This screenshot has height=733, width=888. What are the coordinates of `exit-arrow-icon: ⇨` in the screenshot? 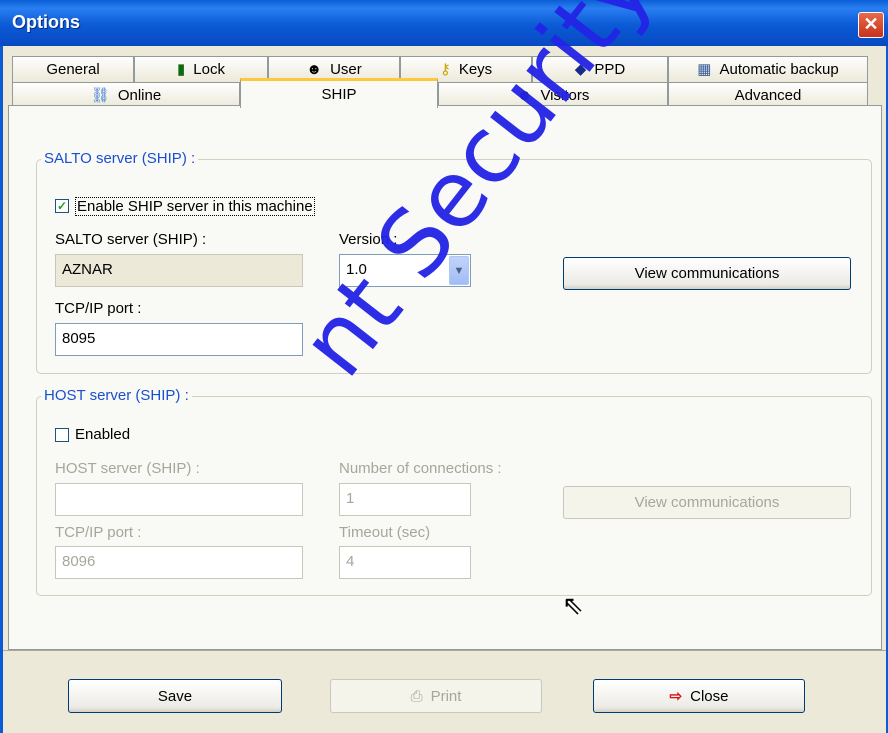 It's located at (676, 696).